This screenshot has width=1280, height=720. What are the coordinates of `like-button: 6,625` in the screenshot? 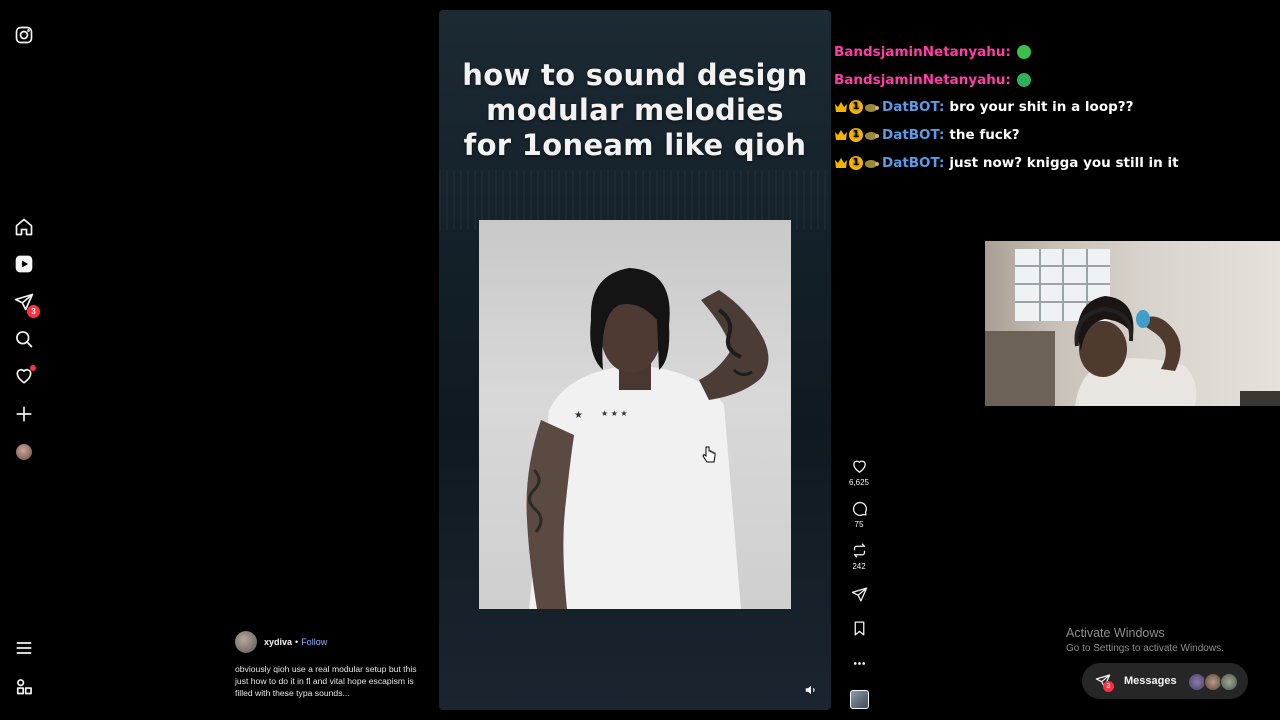 It's located at (859, 472).